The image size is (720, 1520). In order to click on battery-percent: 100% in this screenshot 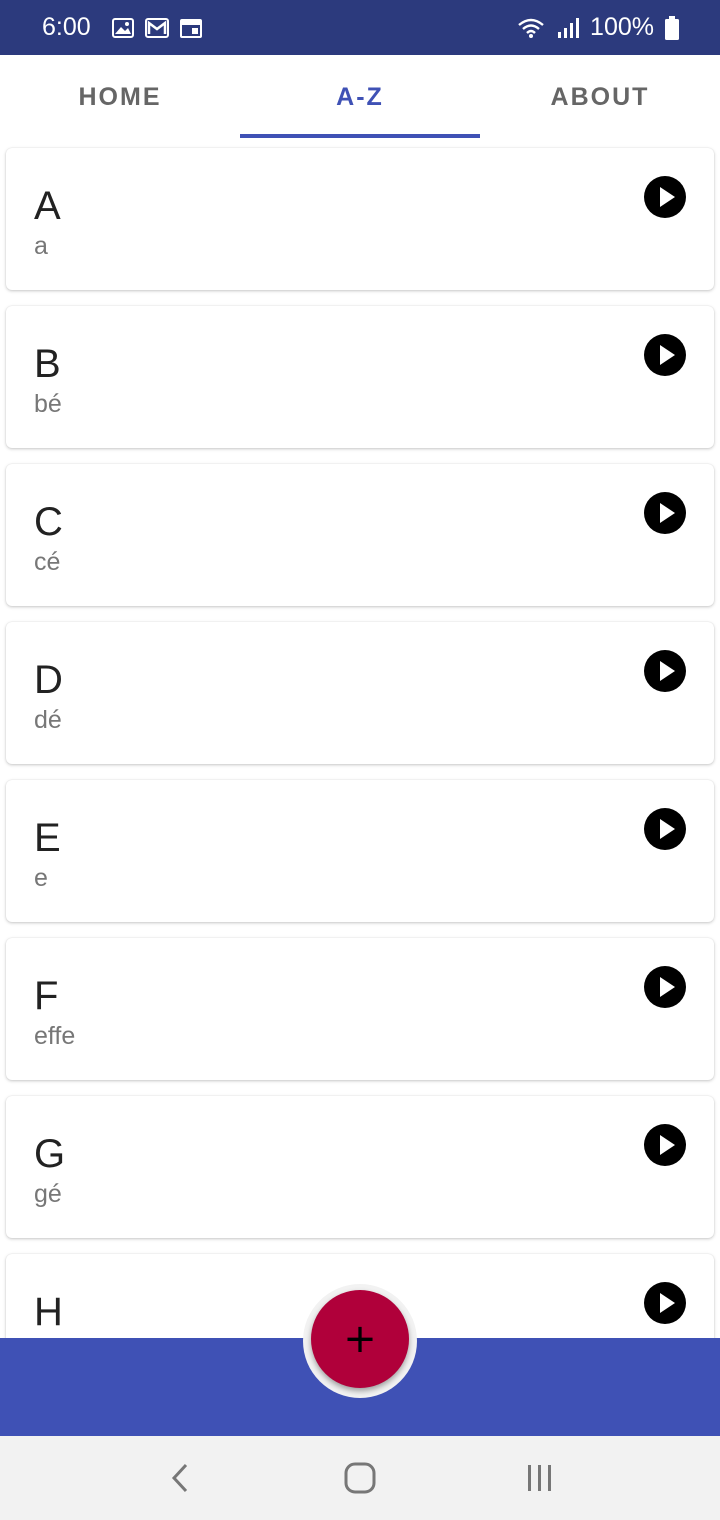, I will do `click(622, 27)`.